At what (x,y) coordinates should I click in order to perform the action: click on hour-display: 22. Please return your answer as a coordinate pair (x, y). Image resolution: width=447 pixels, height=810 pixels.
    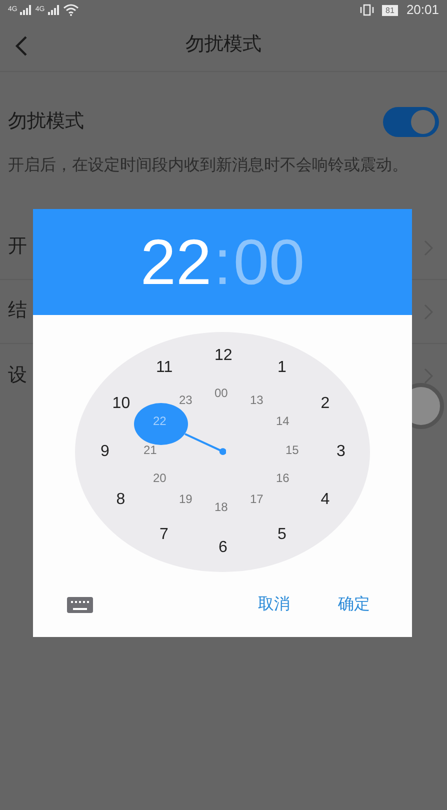
    Looking at the image, I should click on (176, 262).